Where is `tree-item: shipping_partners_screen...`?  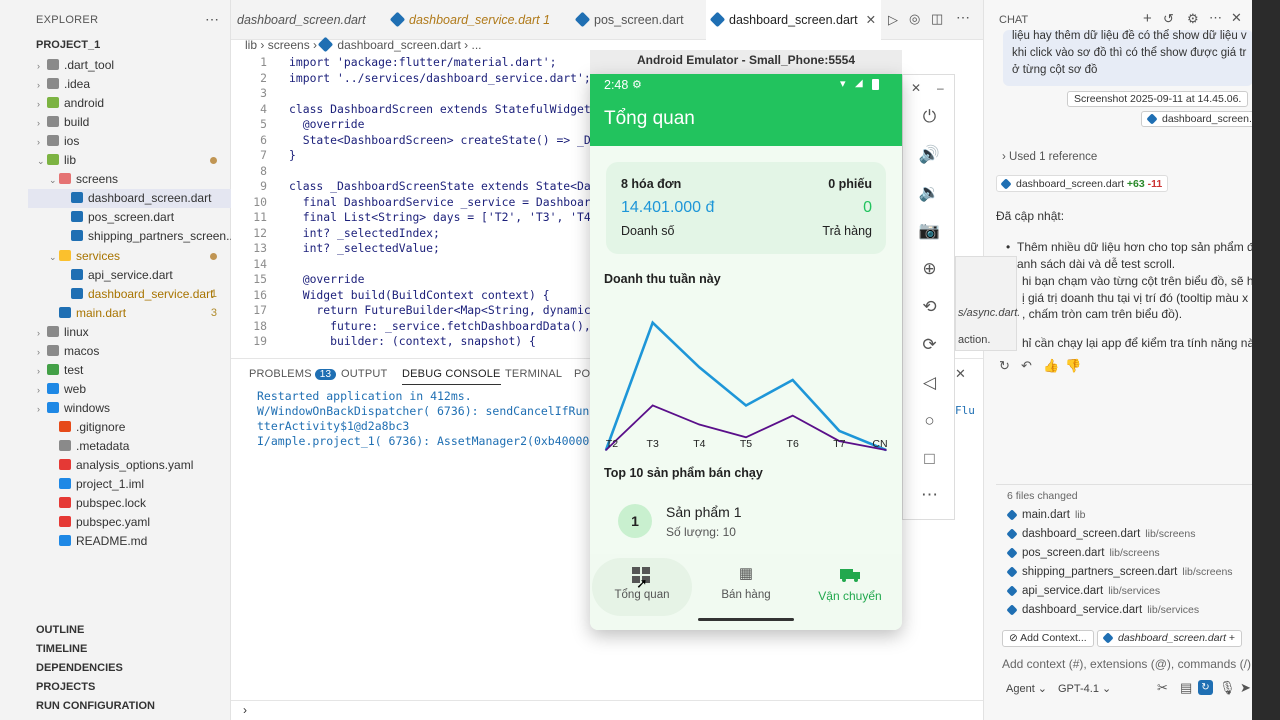 tree-item: shipping_partners_screen... is located at coordinates (132, 236).